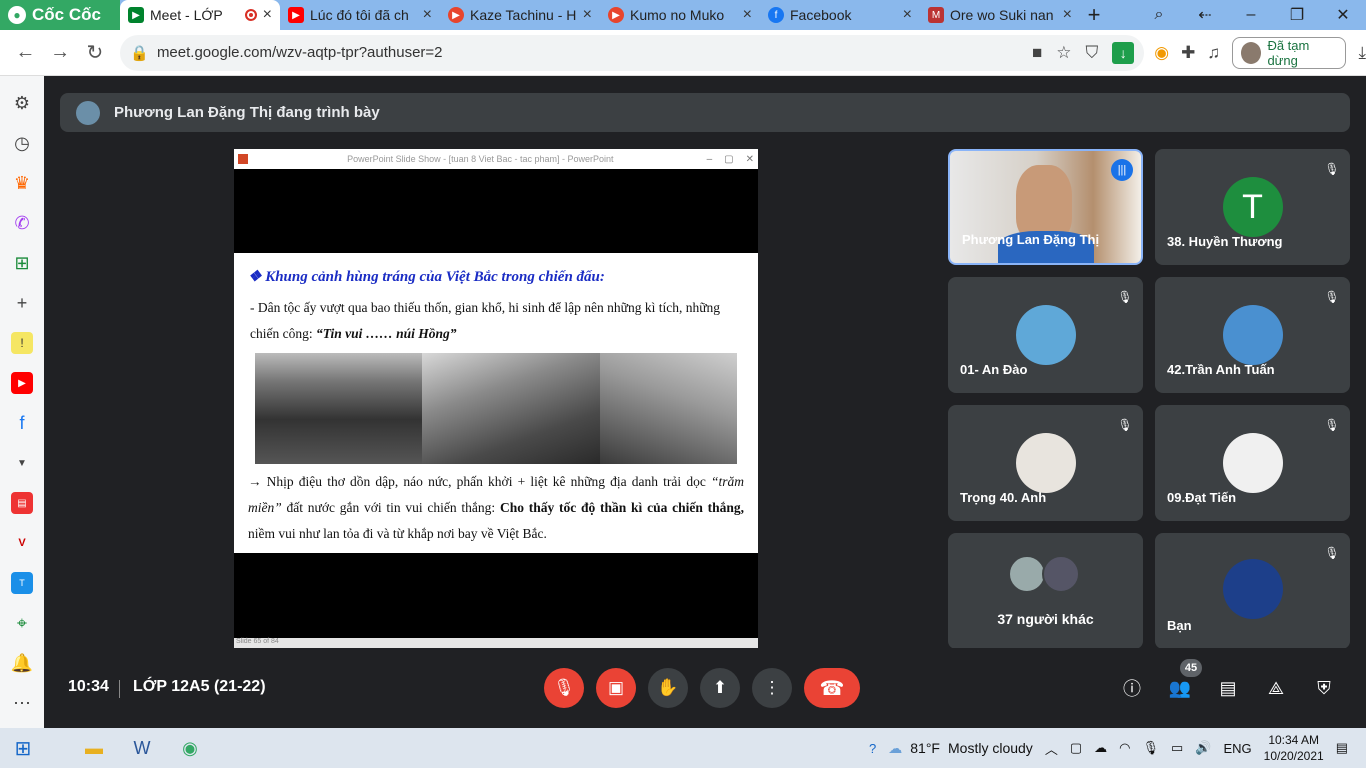 The image size is (1366, 768). What do you see at coordinates (1225, 241) in the screenshot?
I see `participant-name: 38. Huyền Thương` at bounding box center [1225, 241].